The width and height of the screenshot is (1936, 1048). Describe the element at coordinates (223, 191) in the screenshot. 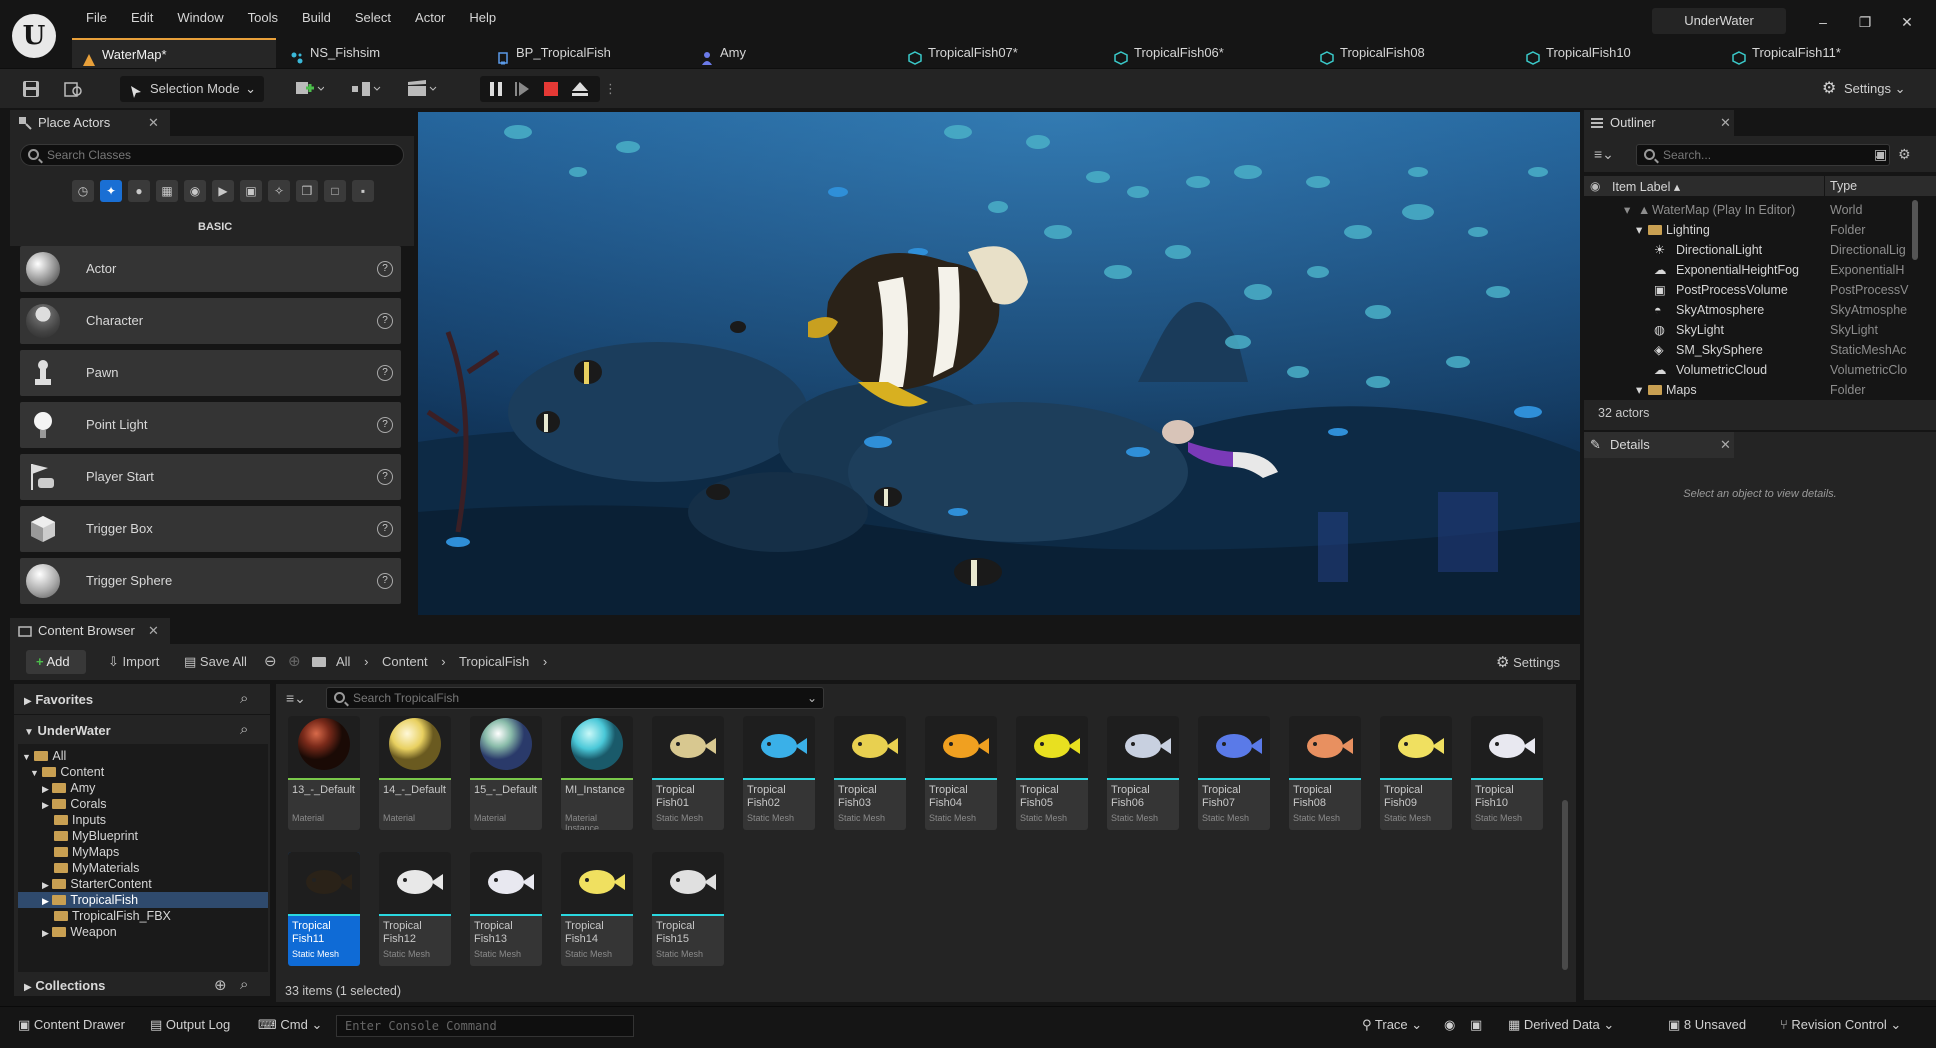

I see `visual-effects-icon: ▶` at that location.